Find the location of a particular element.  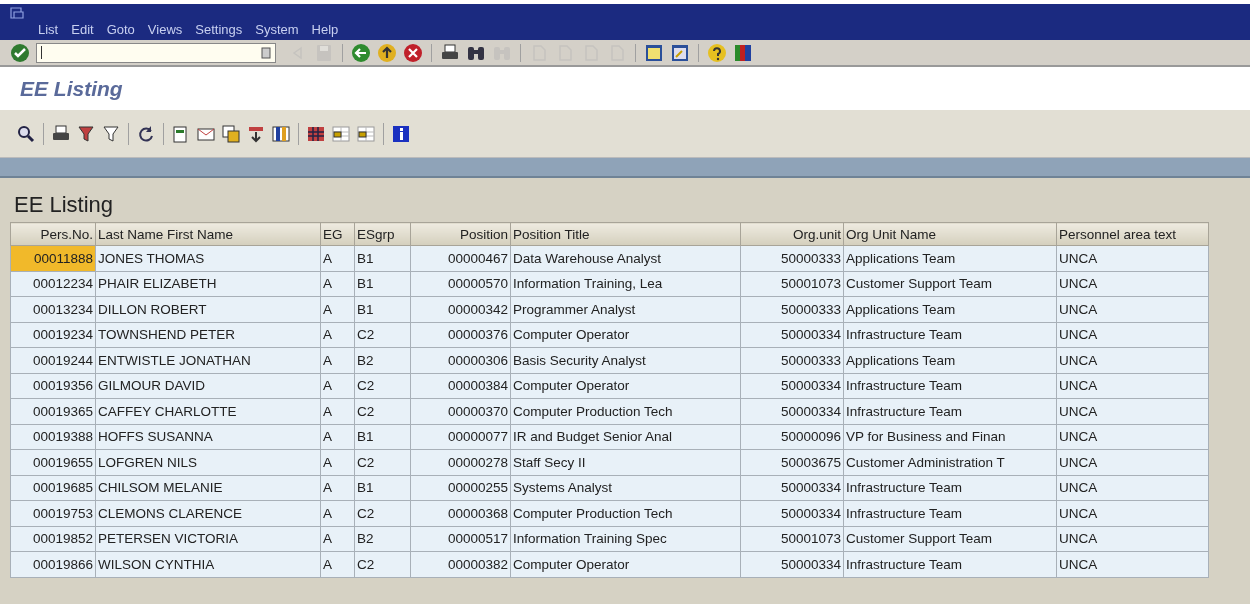

table-cell: PHAIR ELIZABETH is located at coordinates (208, 284).